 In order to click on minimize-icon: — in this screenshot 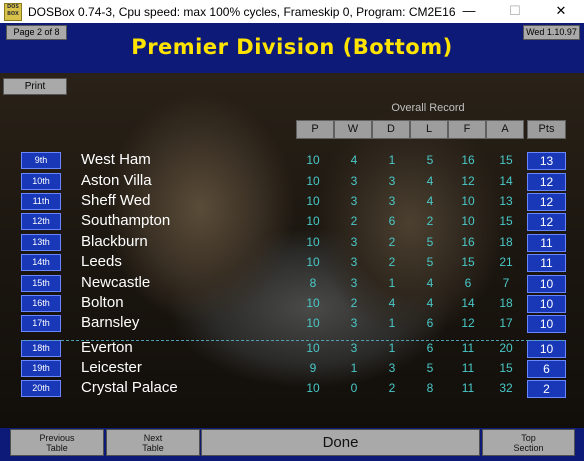, I will do `click(469, 11)`.